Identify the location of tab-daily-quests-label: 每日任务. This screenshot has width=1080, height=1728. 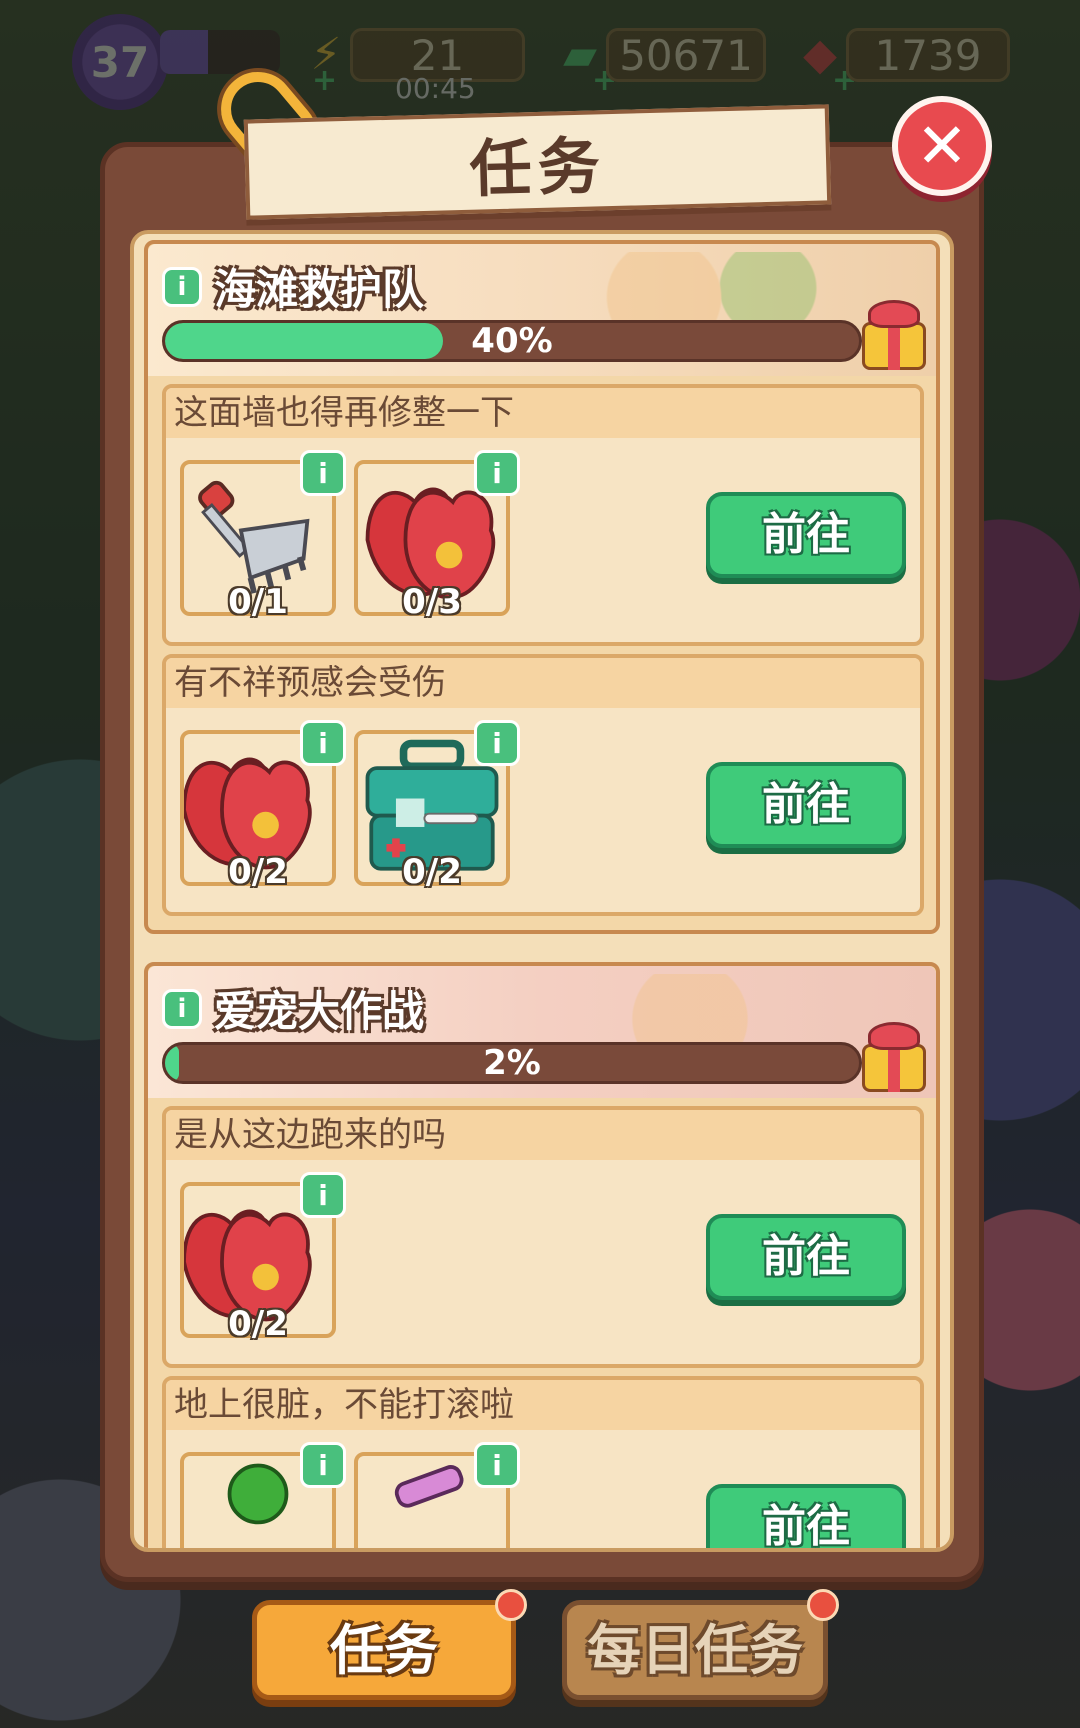
(695, 1650).